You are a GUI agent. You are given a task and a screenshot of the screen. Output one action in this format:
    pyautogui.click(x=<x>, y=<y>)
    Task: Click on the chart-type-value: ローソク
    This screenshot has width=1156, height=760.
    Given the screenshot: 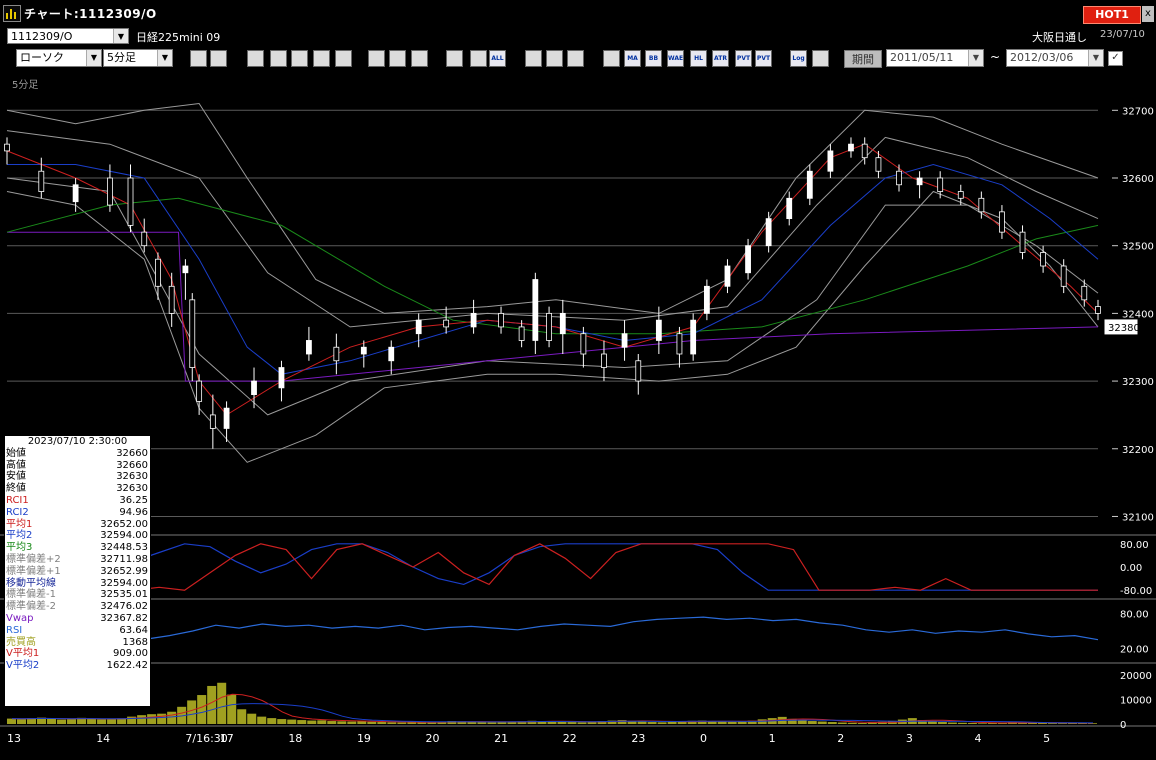 What is the action you would take?
    pyautogui.click(x=42, y=57)
    